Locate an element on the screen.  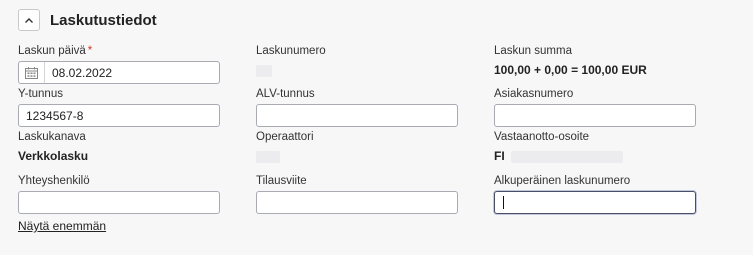
required-marker: * is located at coordinates (90, 51).